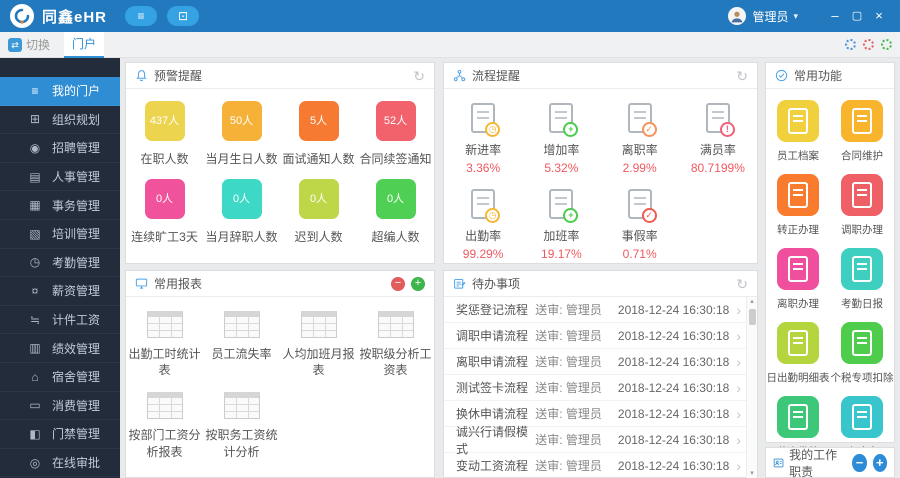 The width and height of the screenshot is (900, 478). I want to click on process-item-new-hire-rate: ◷ 新进率 3.36%, so click(483, 139).